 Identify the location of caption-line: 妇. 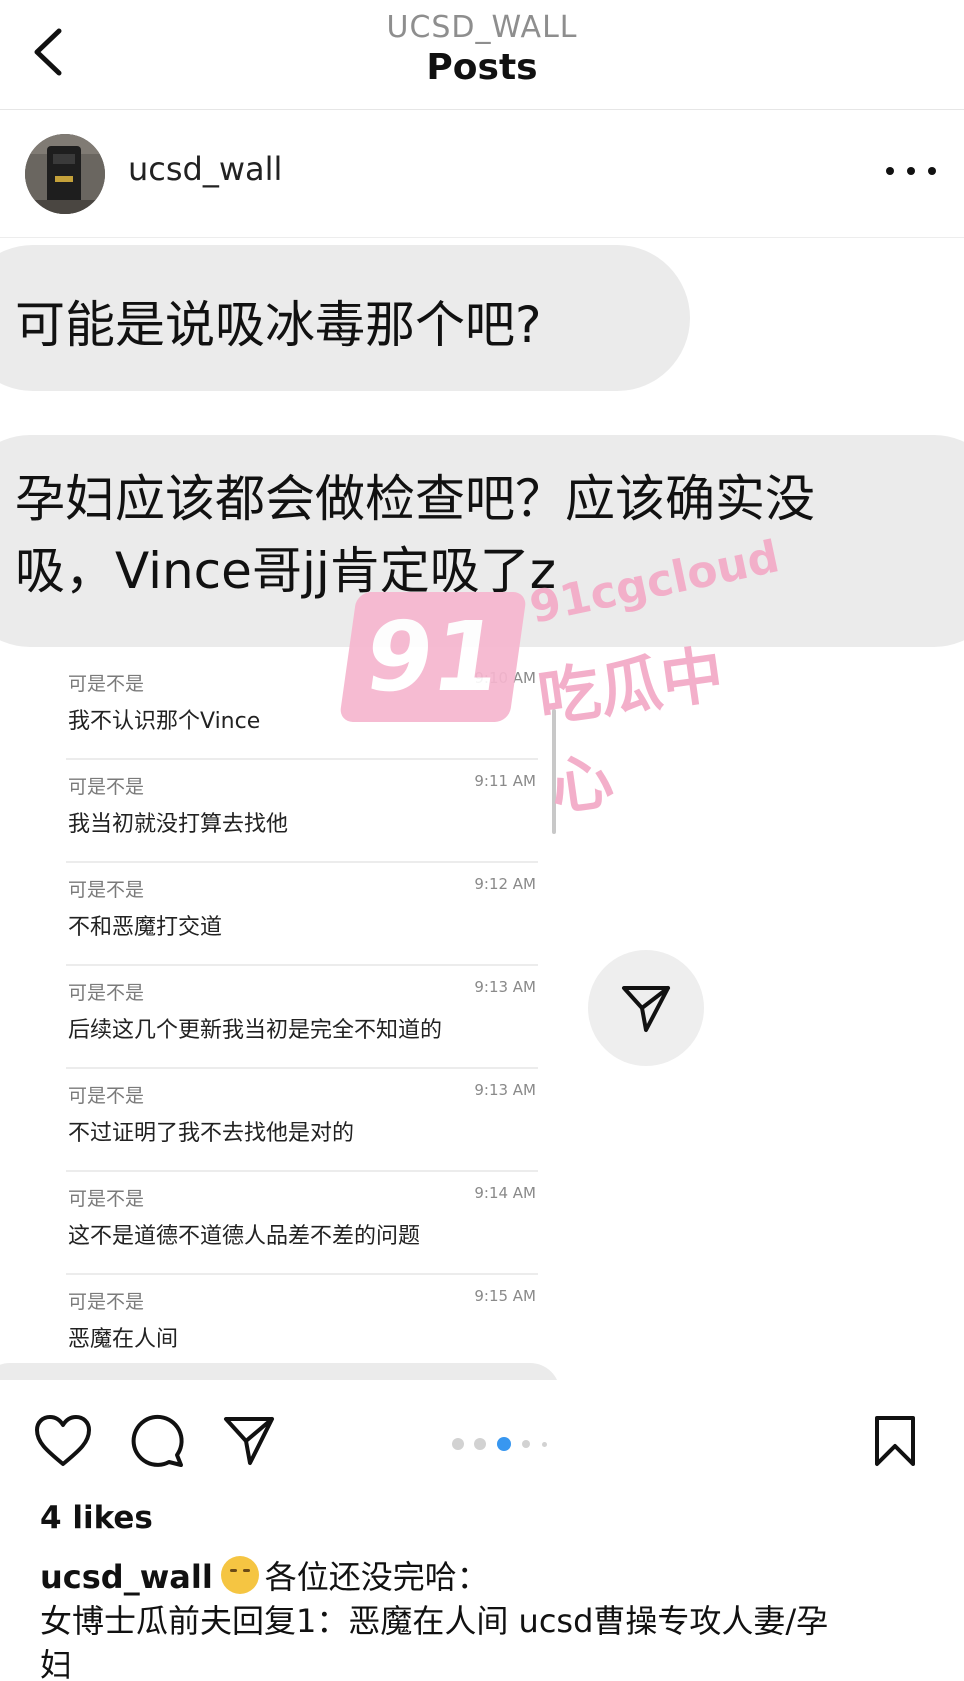
(56, 1663).